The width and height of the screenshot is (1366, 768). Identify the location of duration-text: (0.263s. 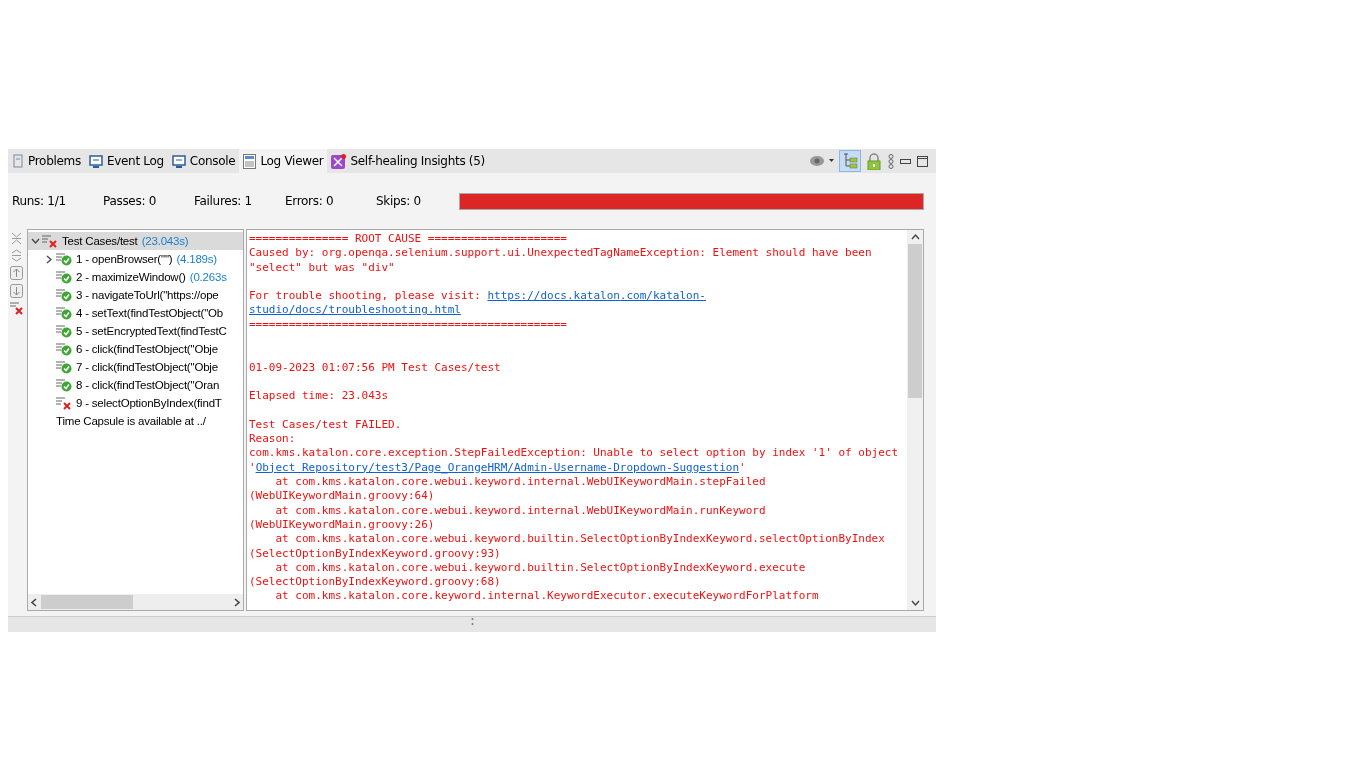
(208, 277).